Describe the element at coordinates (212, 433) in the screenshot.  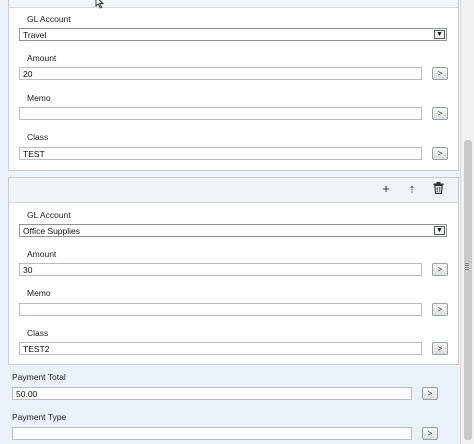
I see `payment-type-input` at that location.